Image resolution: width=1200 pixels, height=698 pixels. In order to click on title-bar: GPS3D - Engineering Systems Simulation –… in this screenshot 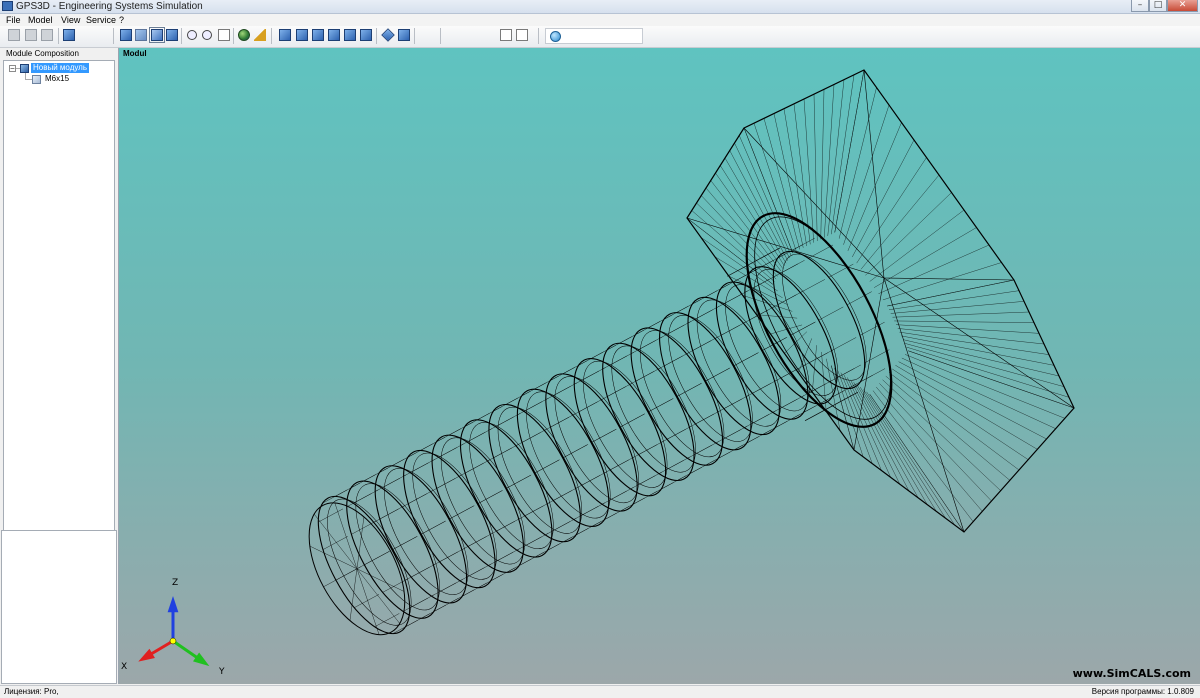, I will do `click(600, 7)`.